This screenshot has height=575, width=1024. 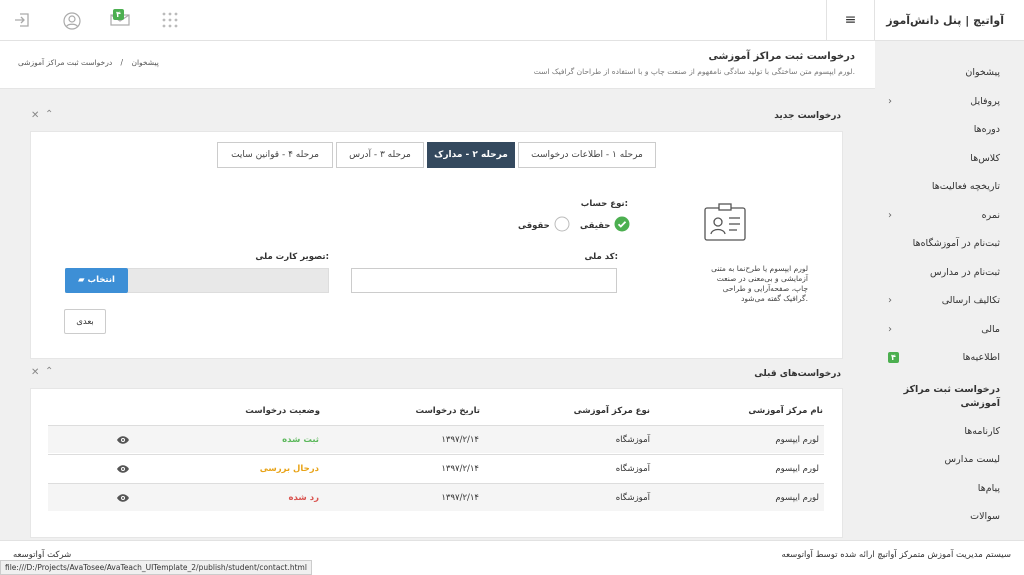 What do you see at coordinates (292, 257) in the screenshot?
I see `id-card-label: تصویر کارت ملی:` at bounding box center [292, 257].